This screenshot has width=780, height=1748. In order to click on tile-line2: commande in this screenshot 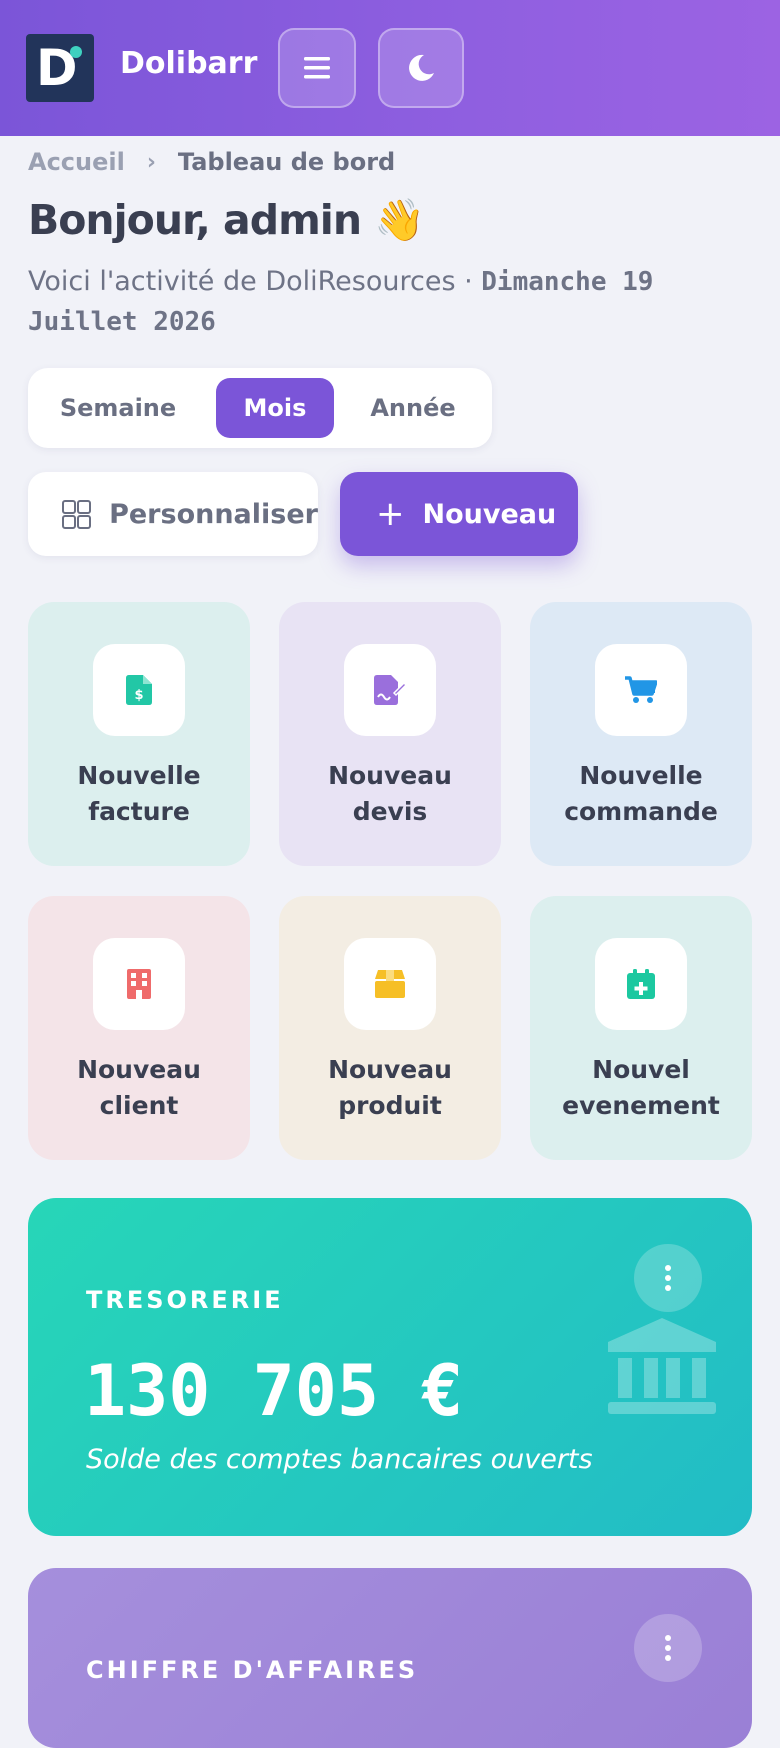, I will do `click(641, 811)`.